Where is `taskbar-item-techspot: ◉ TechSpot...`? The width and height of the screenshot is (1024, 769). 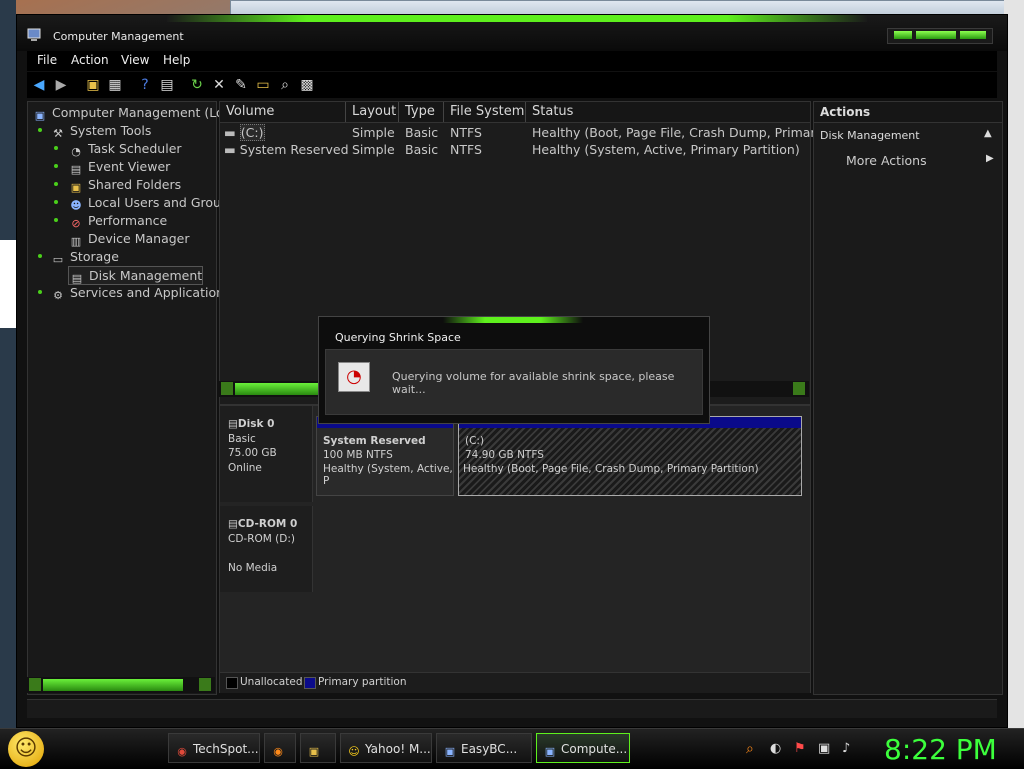
taskbar-item-techspot: ◉ TechSpot... is located at coordinates (214, 748).